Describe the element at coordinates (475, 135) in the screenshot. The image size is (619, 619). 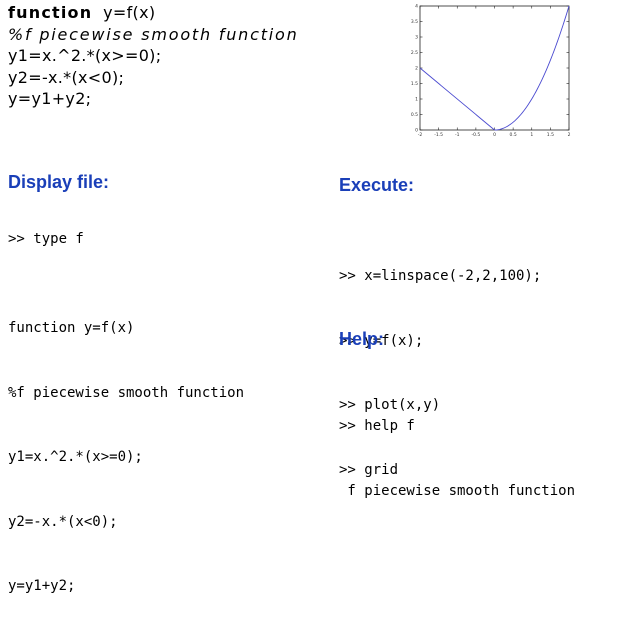
I see `x-tick-label: -0.5` at that location.